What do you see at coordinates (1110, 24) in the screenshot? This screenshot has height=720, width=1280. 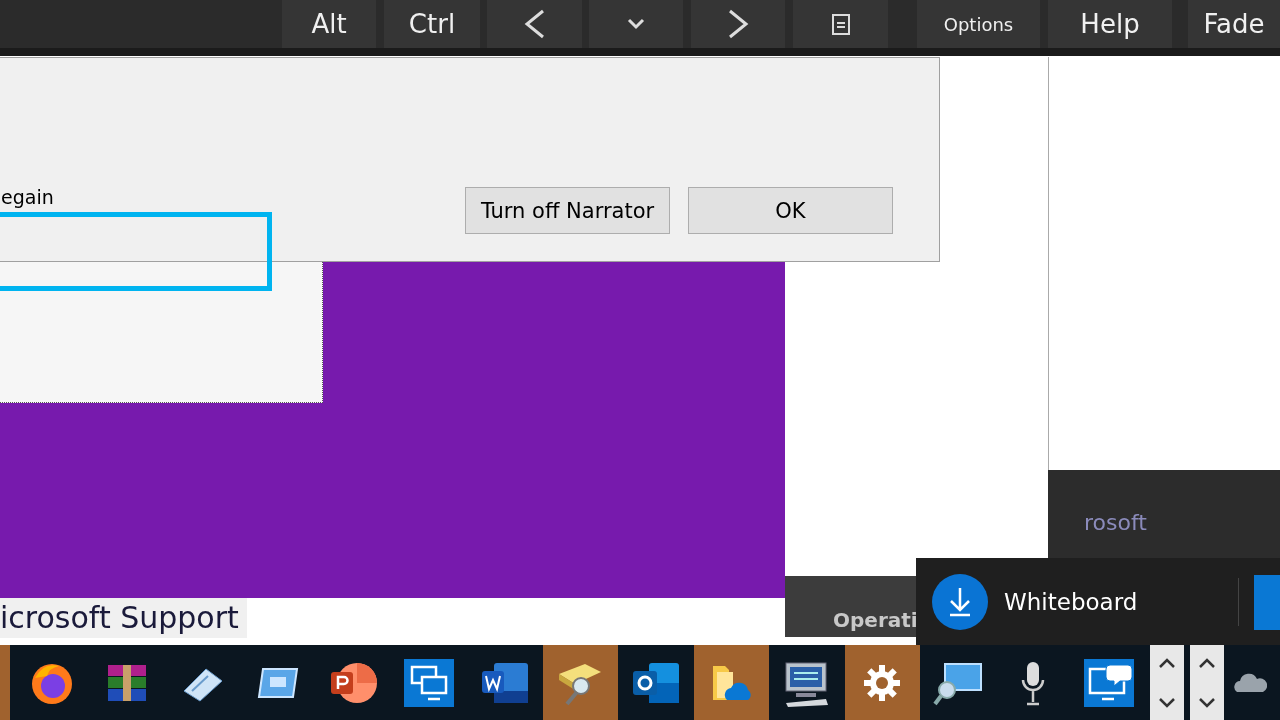 I see `key-button: Help` at bounding box center [1110, 24].